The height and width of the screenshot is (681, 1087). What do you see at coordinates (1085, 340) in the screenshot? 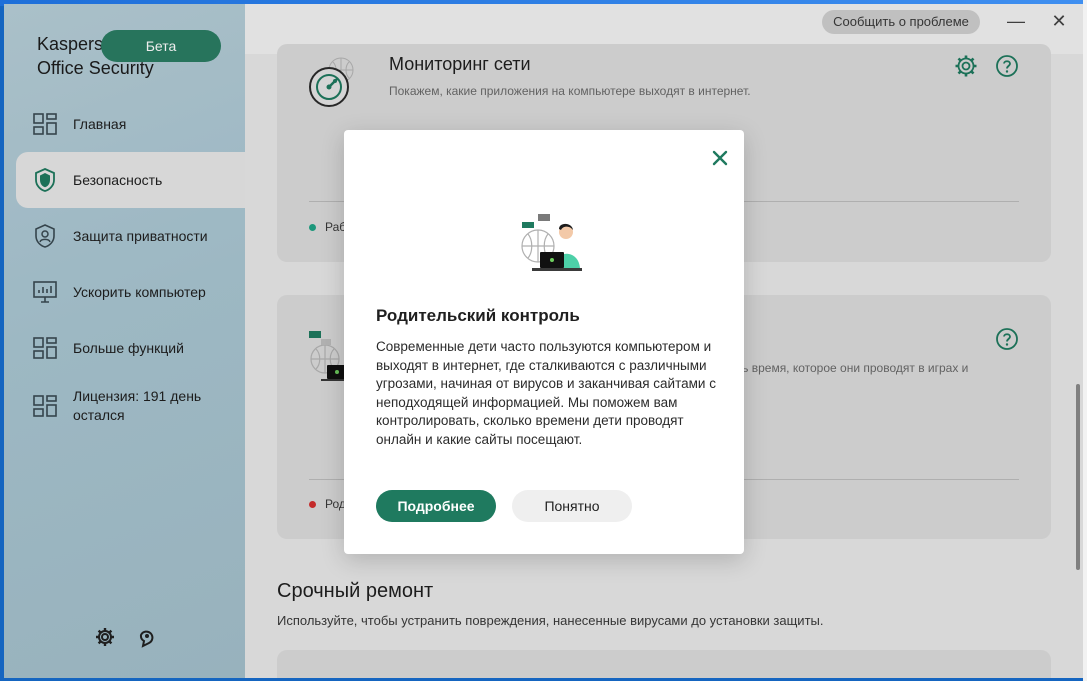
I see `desktop-edge` at bounding box center [1085, 340].